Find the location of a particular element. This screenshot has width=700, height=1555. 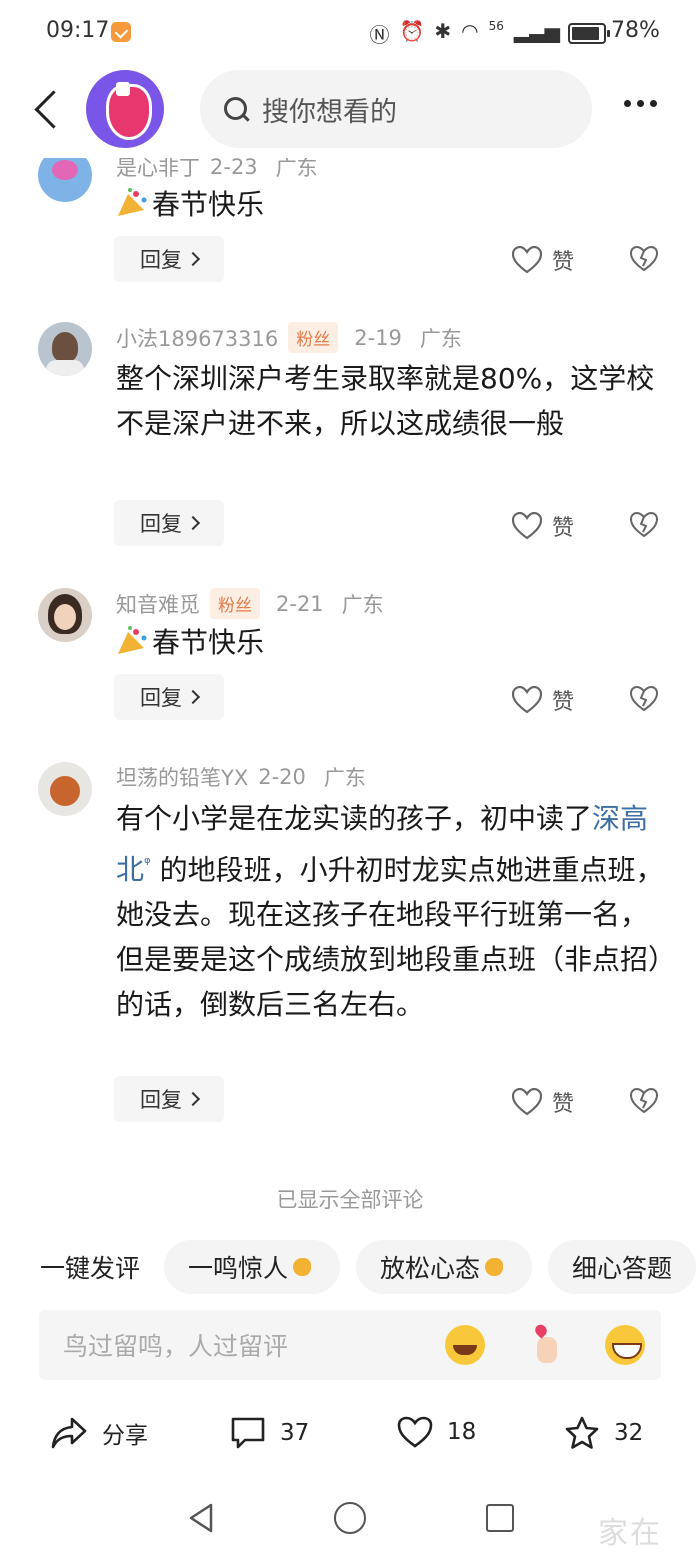

battery-icon is located at coordinates (589, 33).